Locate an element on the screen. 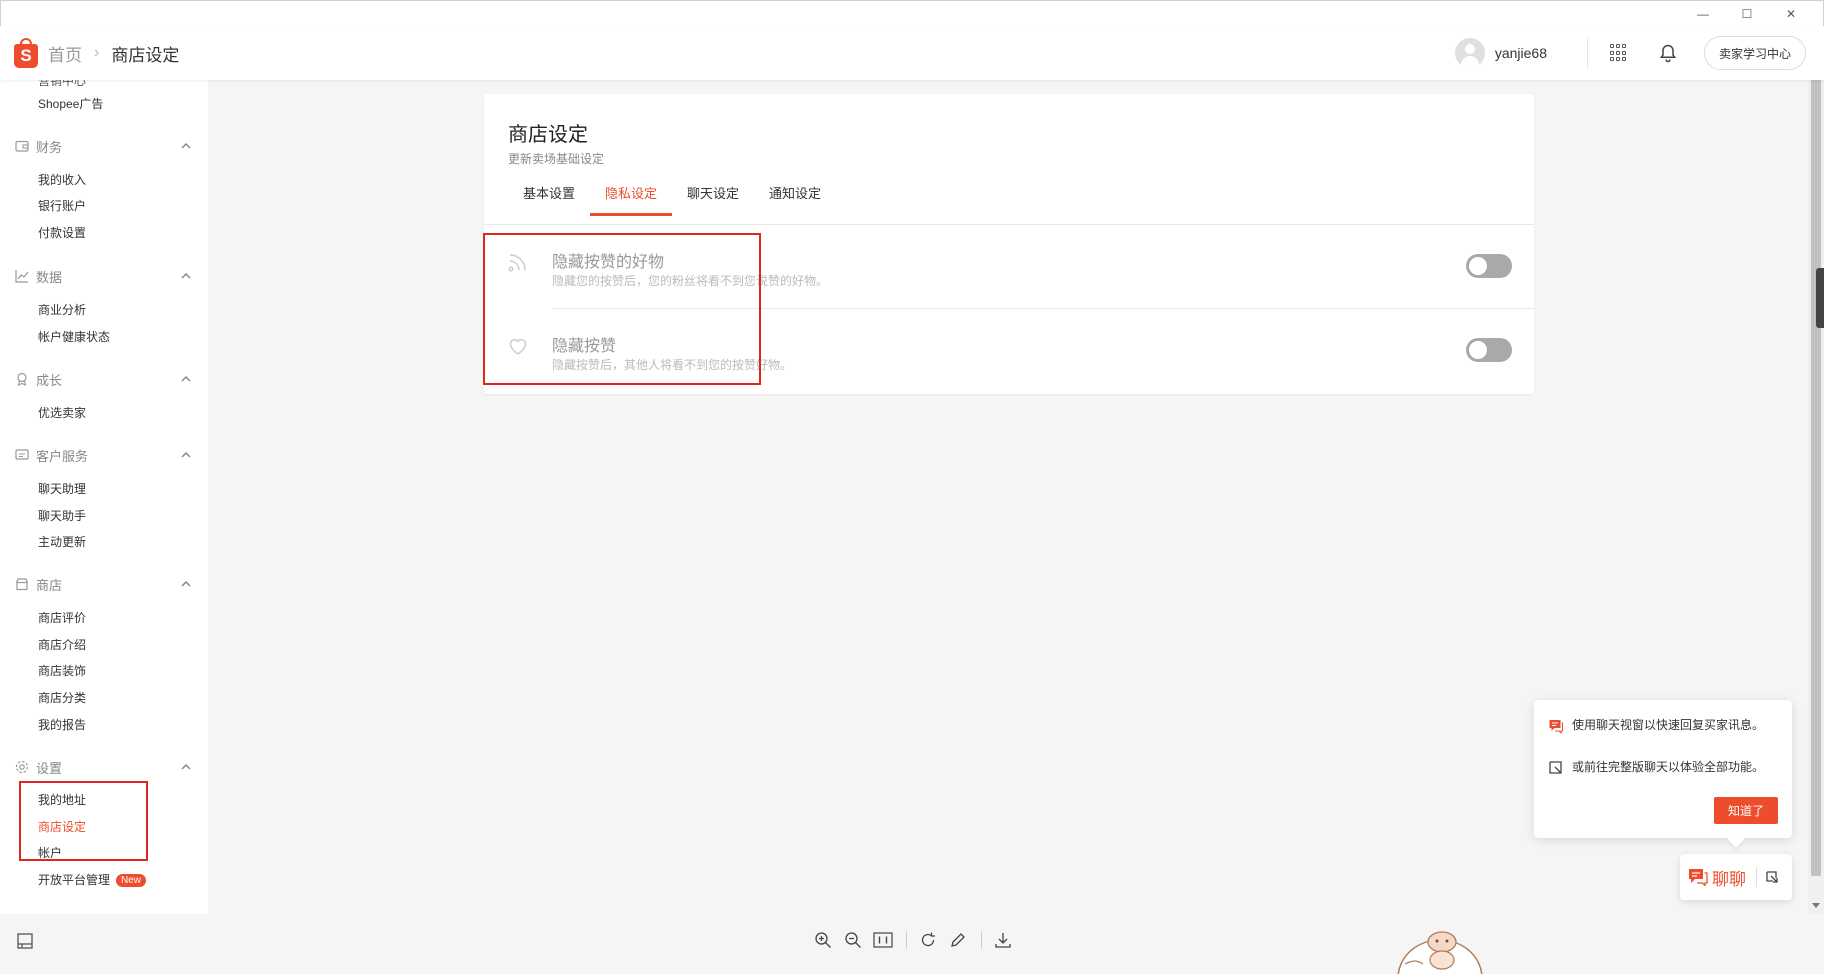 This screenshot has height=974, width=1824. top-header: S 首页 › 商店设定 yanjie68 卖家学习中心 is located at coordinates (912, 53).